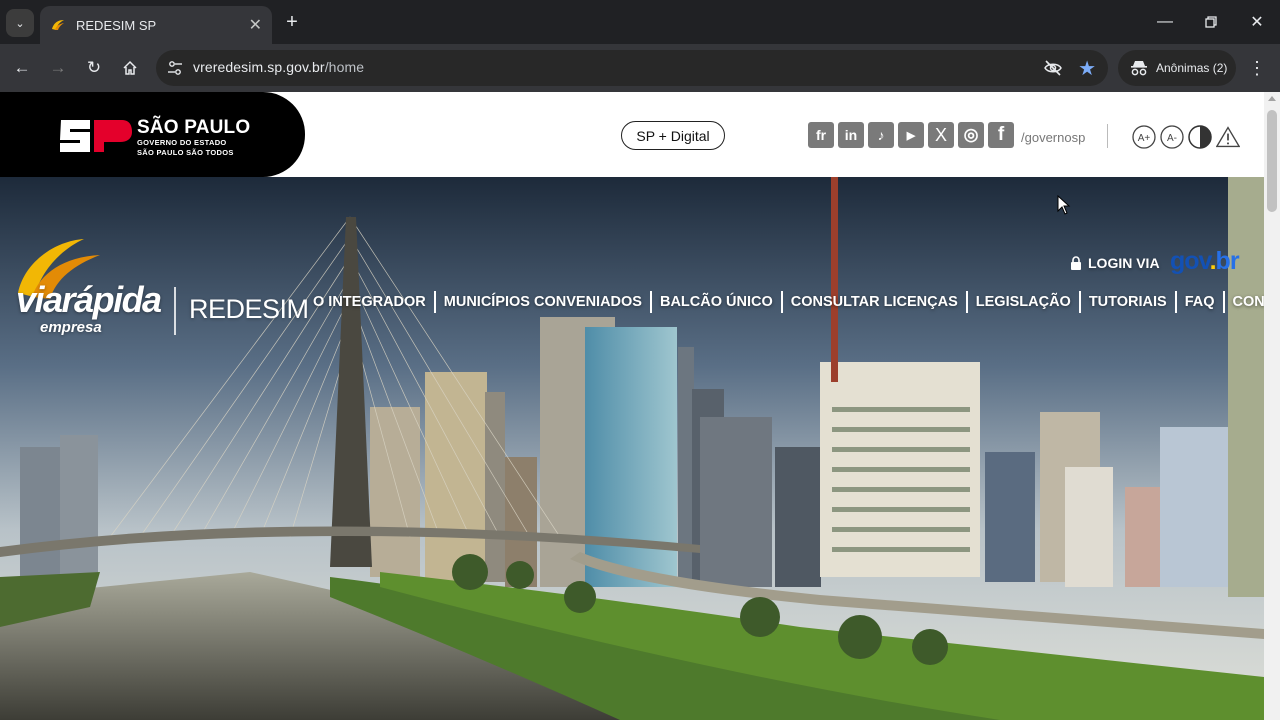 This screenshot has height=720, width=1280. Describe the element at coordinates (1272, 161) in the screenshot. I see `scroll-thumb` at that location.